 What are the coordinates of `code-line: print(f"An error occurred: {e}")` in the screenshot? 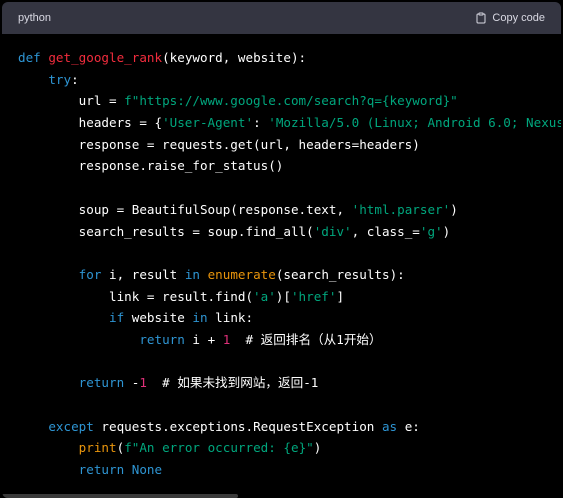 It's located at (289, 448).